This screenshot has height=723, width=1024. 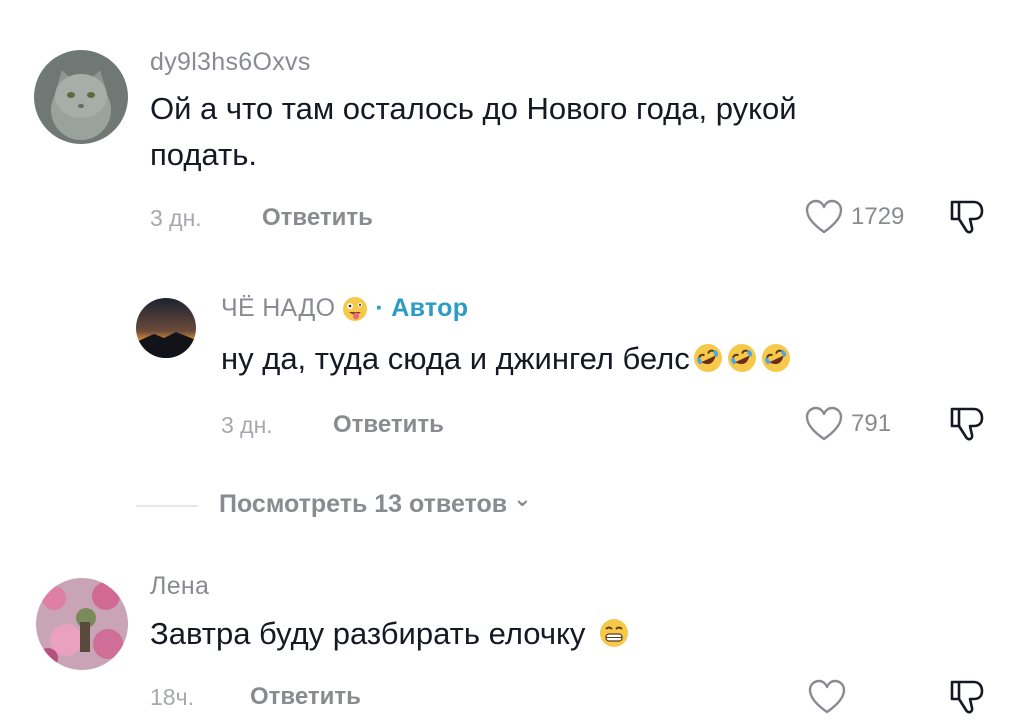 I want to click on like-count: 1729, so click(x=878, y=216).